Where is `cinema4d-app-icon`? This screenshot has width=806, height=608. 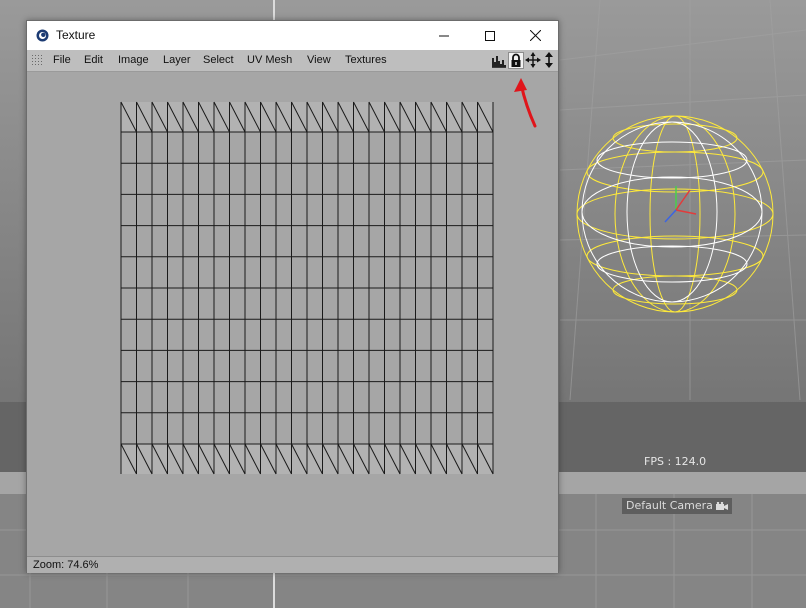 cinema4d-app-icon is located at coordinates (42, 35).